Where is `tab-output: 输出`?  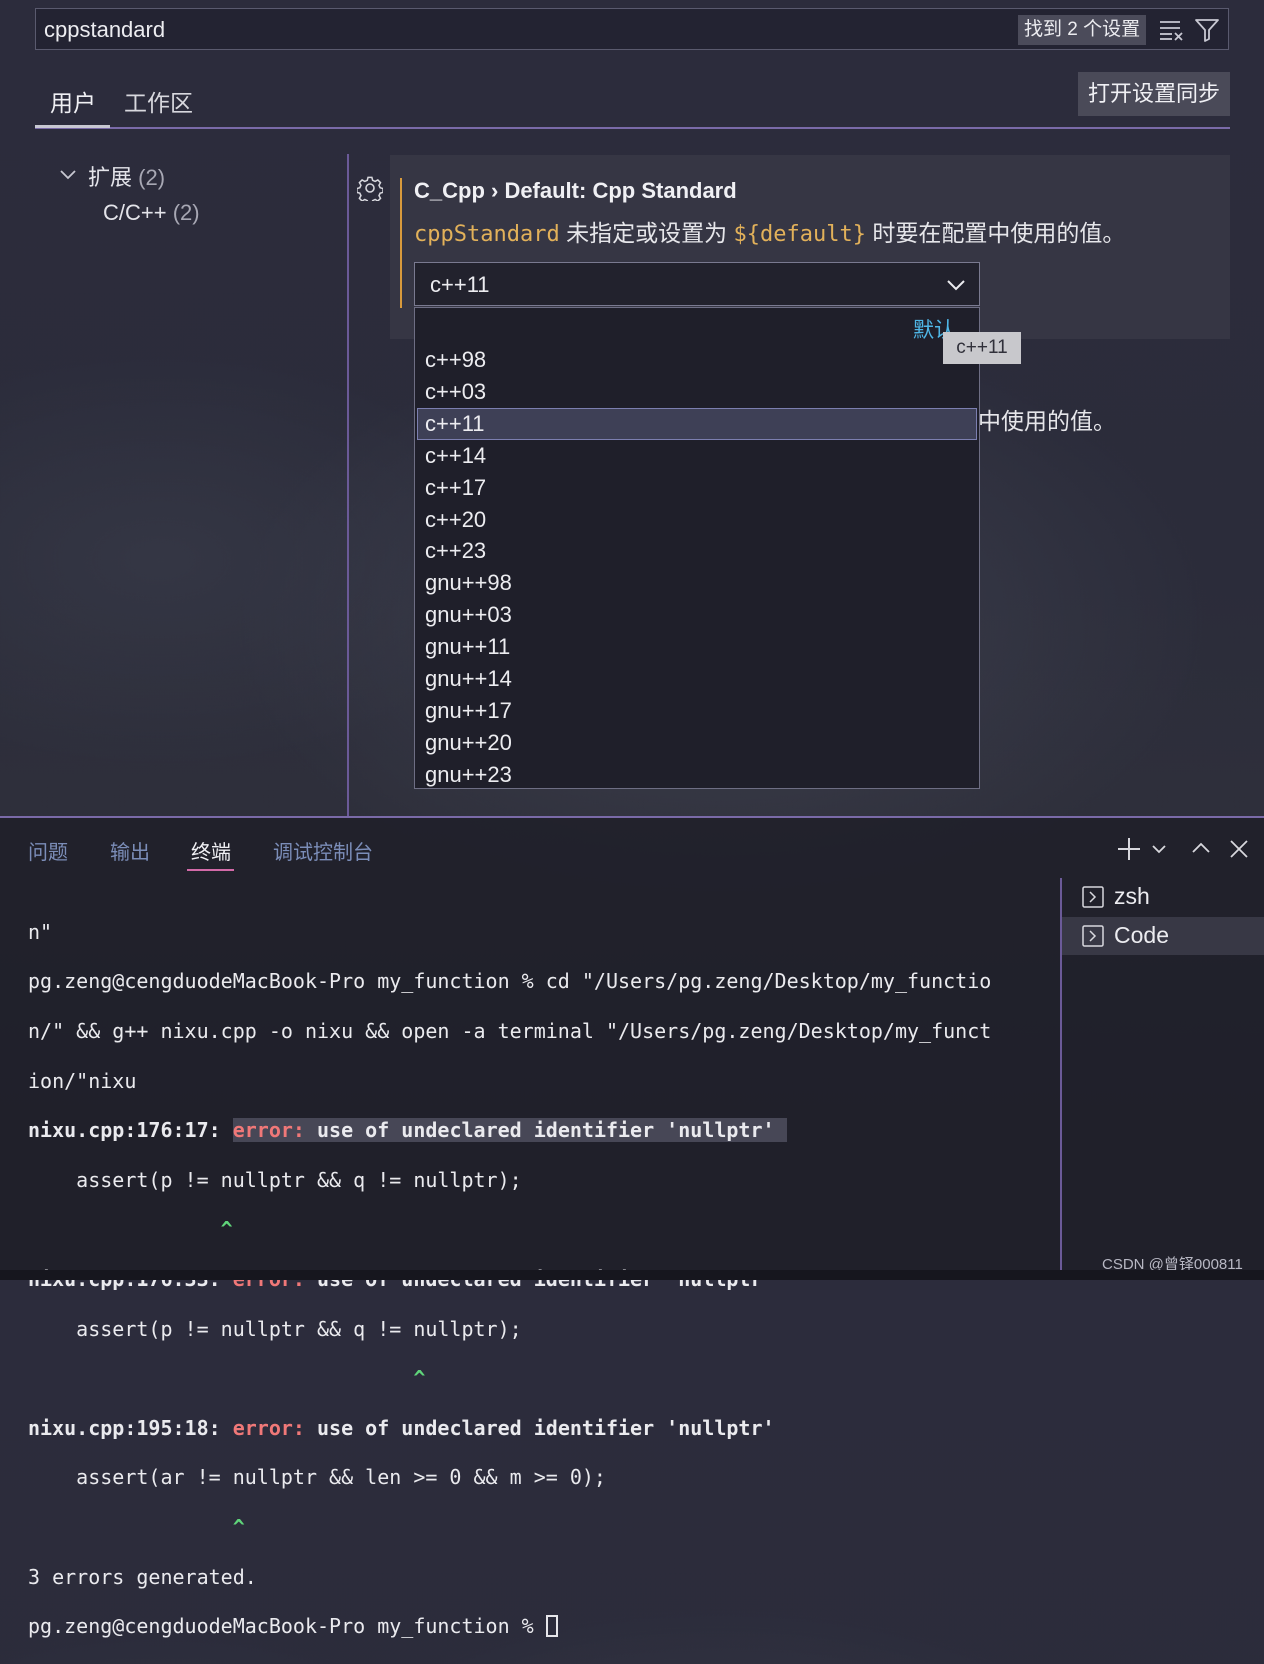
tab-output: 输出 is located at coordinates (130, 850).